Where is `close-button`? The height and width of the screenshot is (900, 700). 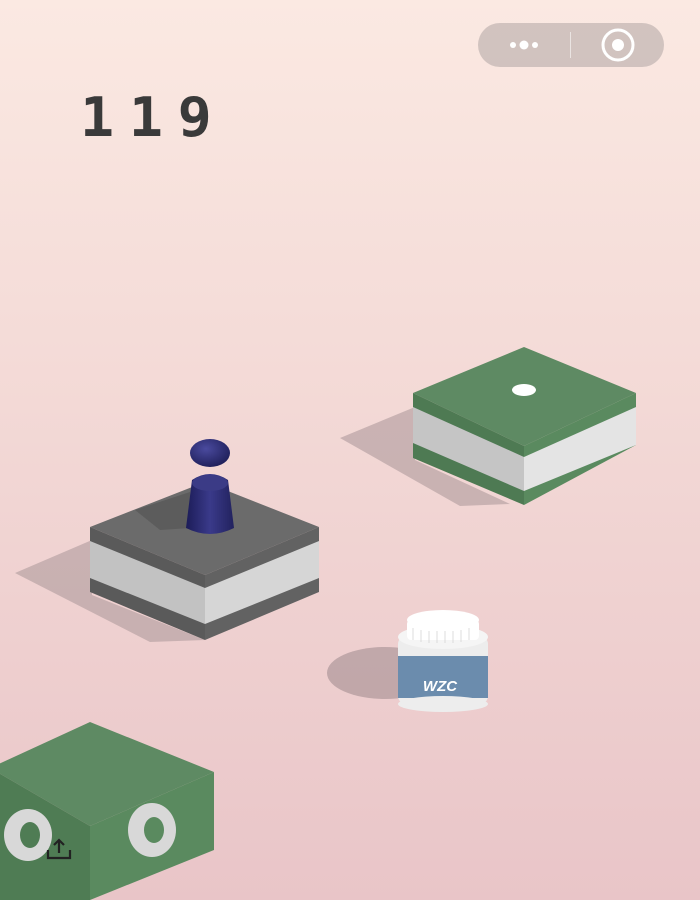 close-button is located at coordinates (618, 45).